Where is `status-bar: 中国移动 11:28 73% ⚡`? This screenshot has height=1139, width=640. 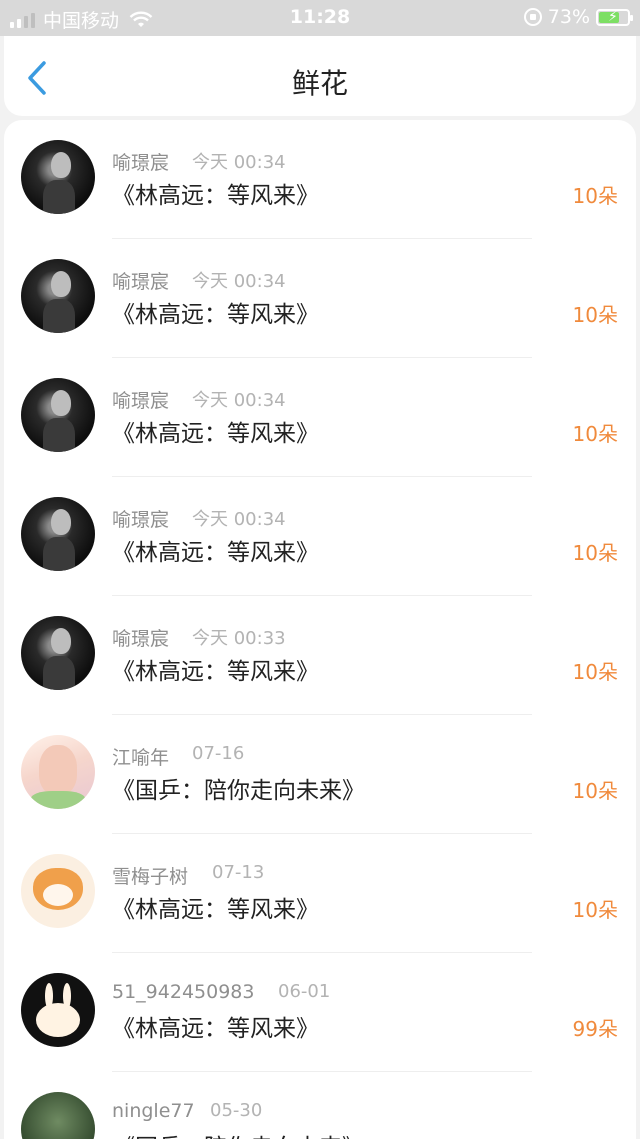 status-bar: 中国移动 11:28 73% ⚡ is located at coordinates (320, 18).